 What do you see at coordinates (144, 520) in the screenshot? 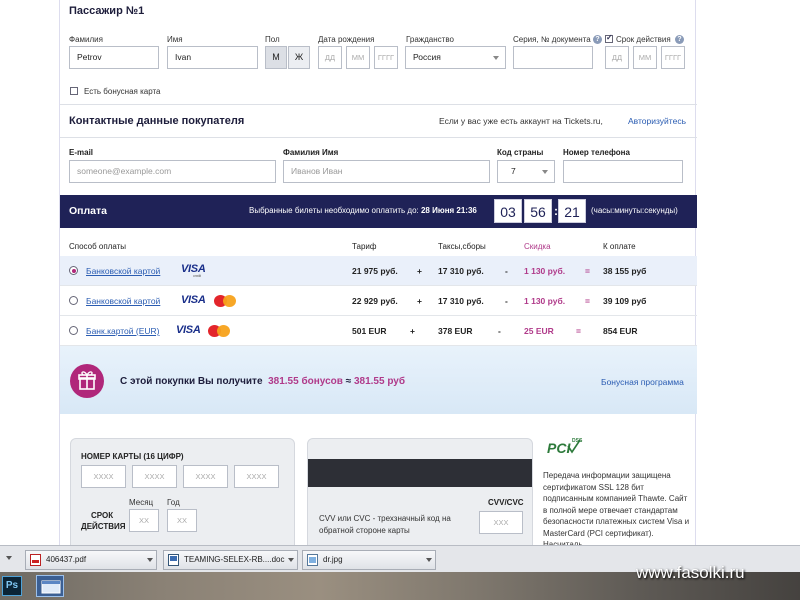
I see `expiry-month-input: XX` at bounding box center [144, 520].